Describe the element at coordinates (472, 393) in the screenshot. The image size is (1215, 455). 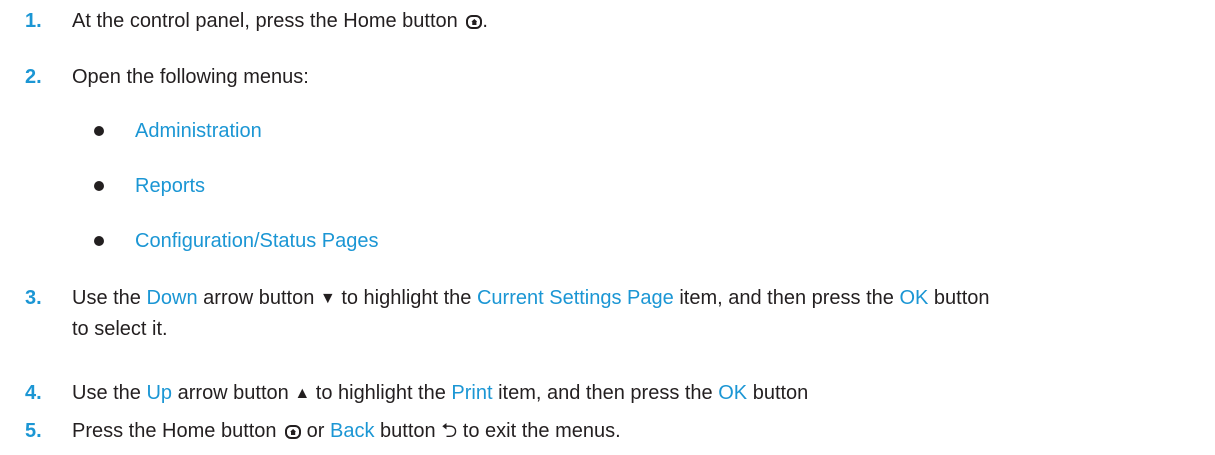
I see `print-label: Print` at that location.